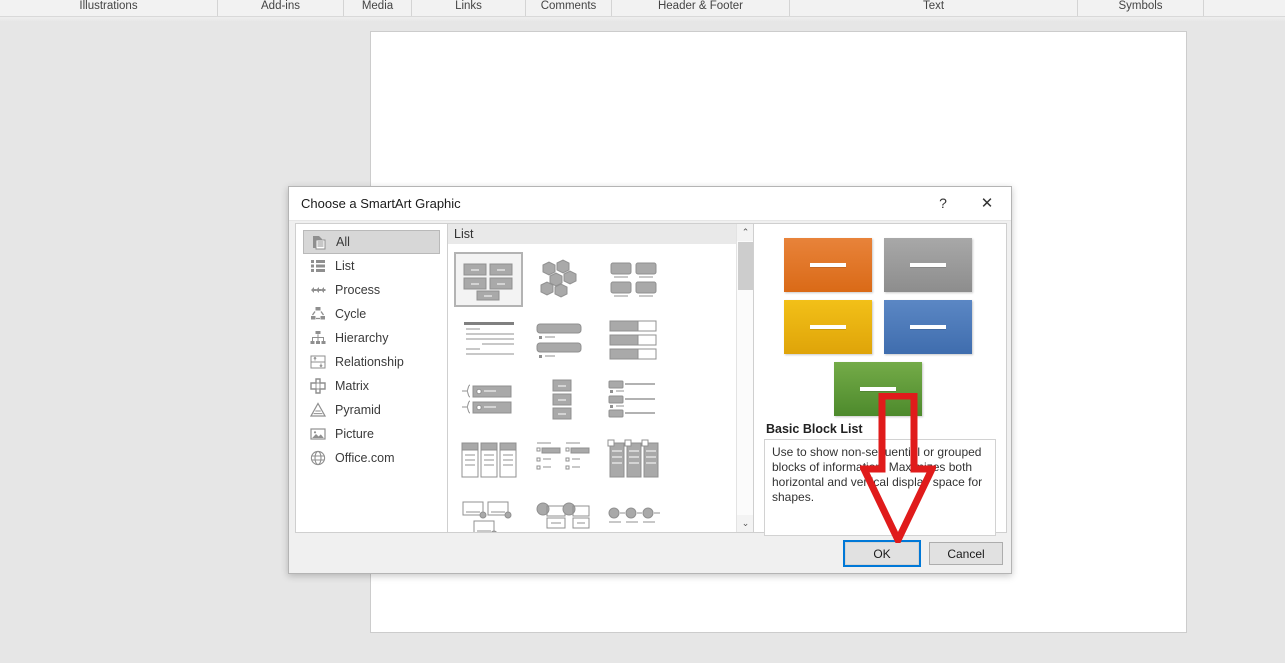 This screenshot has height=663, width=1285. I want to click on category-item-office-com: Office.com, so click(371, 458).